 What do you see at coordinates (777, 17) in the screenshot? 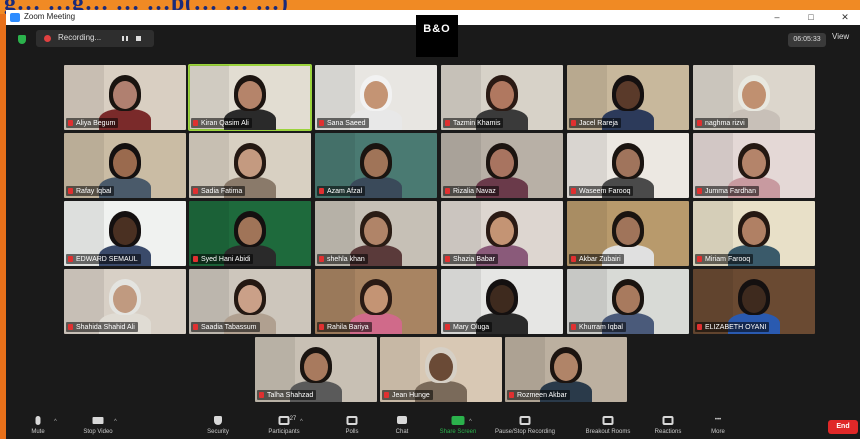
I see `minimize-button: –` at bounding box center [777, 17].